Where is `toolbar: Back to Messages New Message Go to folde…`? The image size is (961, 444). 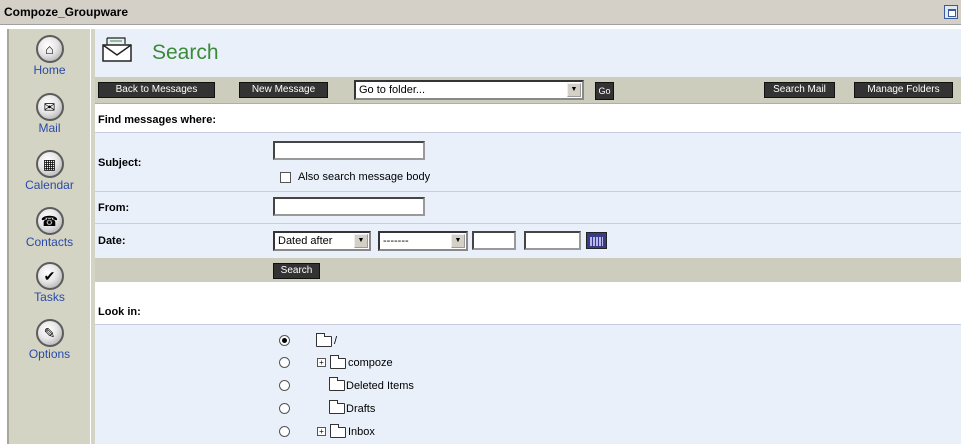 toolbar: Back to Messages New Message Go to folde… is located at coordinates (528, 90).